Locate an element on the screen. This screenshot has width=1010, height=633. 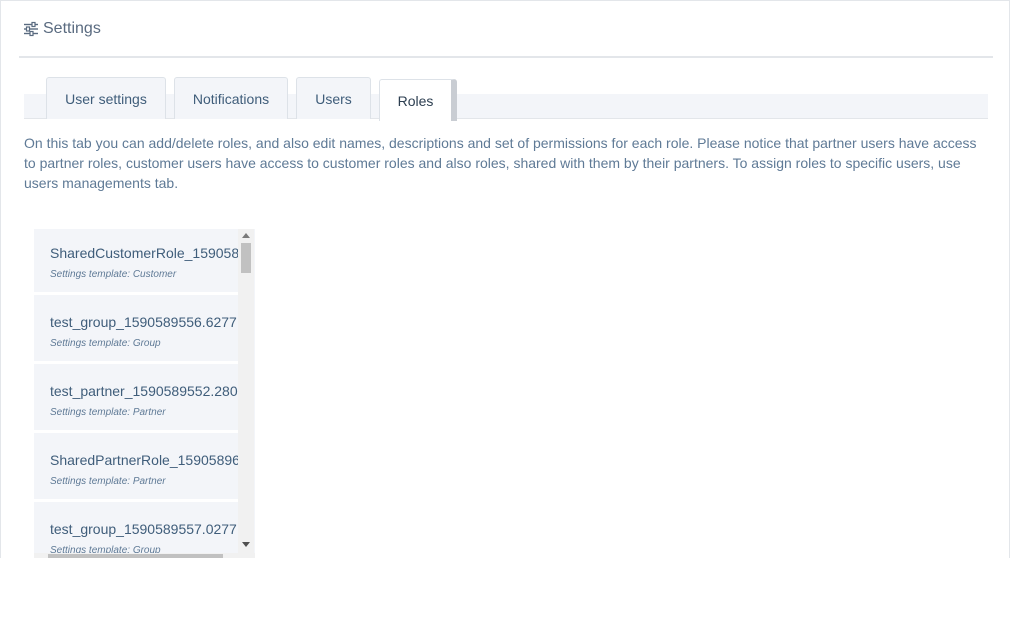
role-template: Settings template: Customer is located at coordinates (113, 274).